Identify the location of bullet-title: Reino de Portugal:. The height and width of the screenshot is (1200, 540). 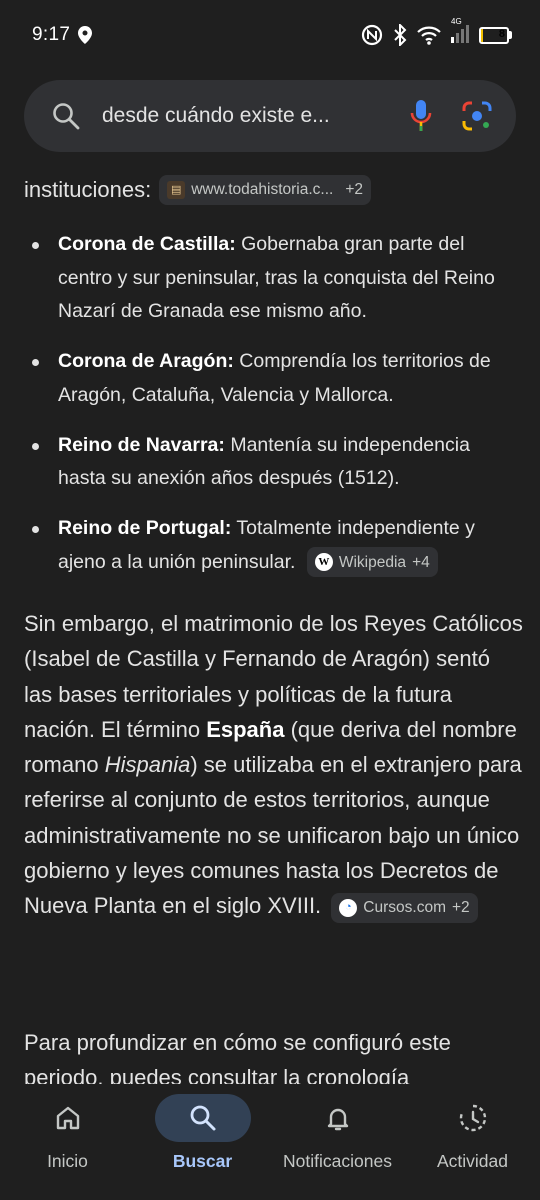
(145, 528).